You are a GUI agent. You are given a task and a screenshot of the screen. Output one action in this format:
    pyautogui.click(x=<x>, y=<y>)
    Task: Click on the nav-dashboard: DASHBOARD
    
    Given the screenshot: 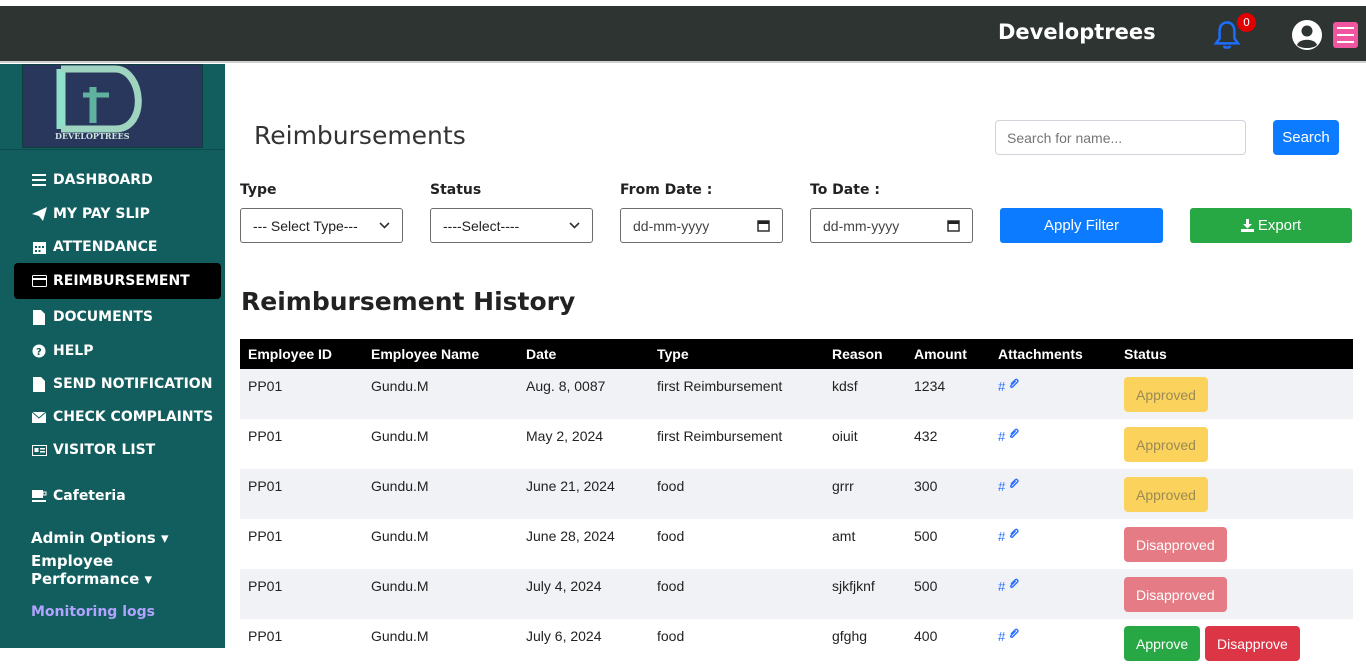 What is the action you would take?
    pyautogui.click(x=117, y=180)
    